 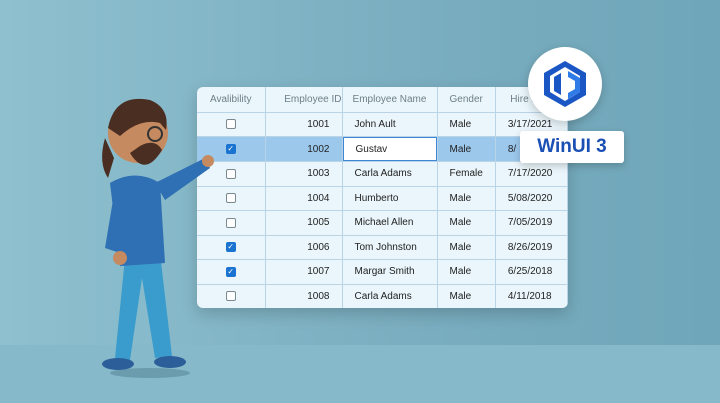 I want to click on cartoon-developer-illustration, so click(x=158, y=238).